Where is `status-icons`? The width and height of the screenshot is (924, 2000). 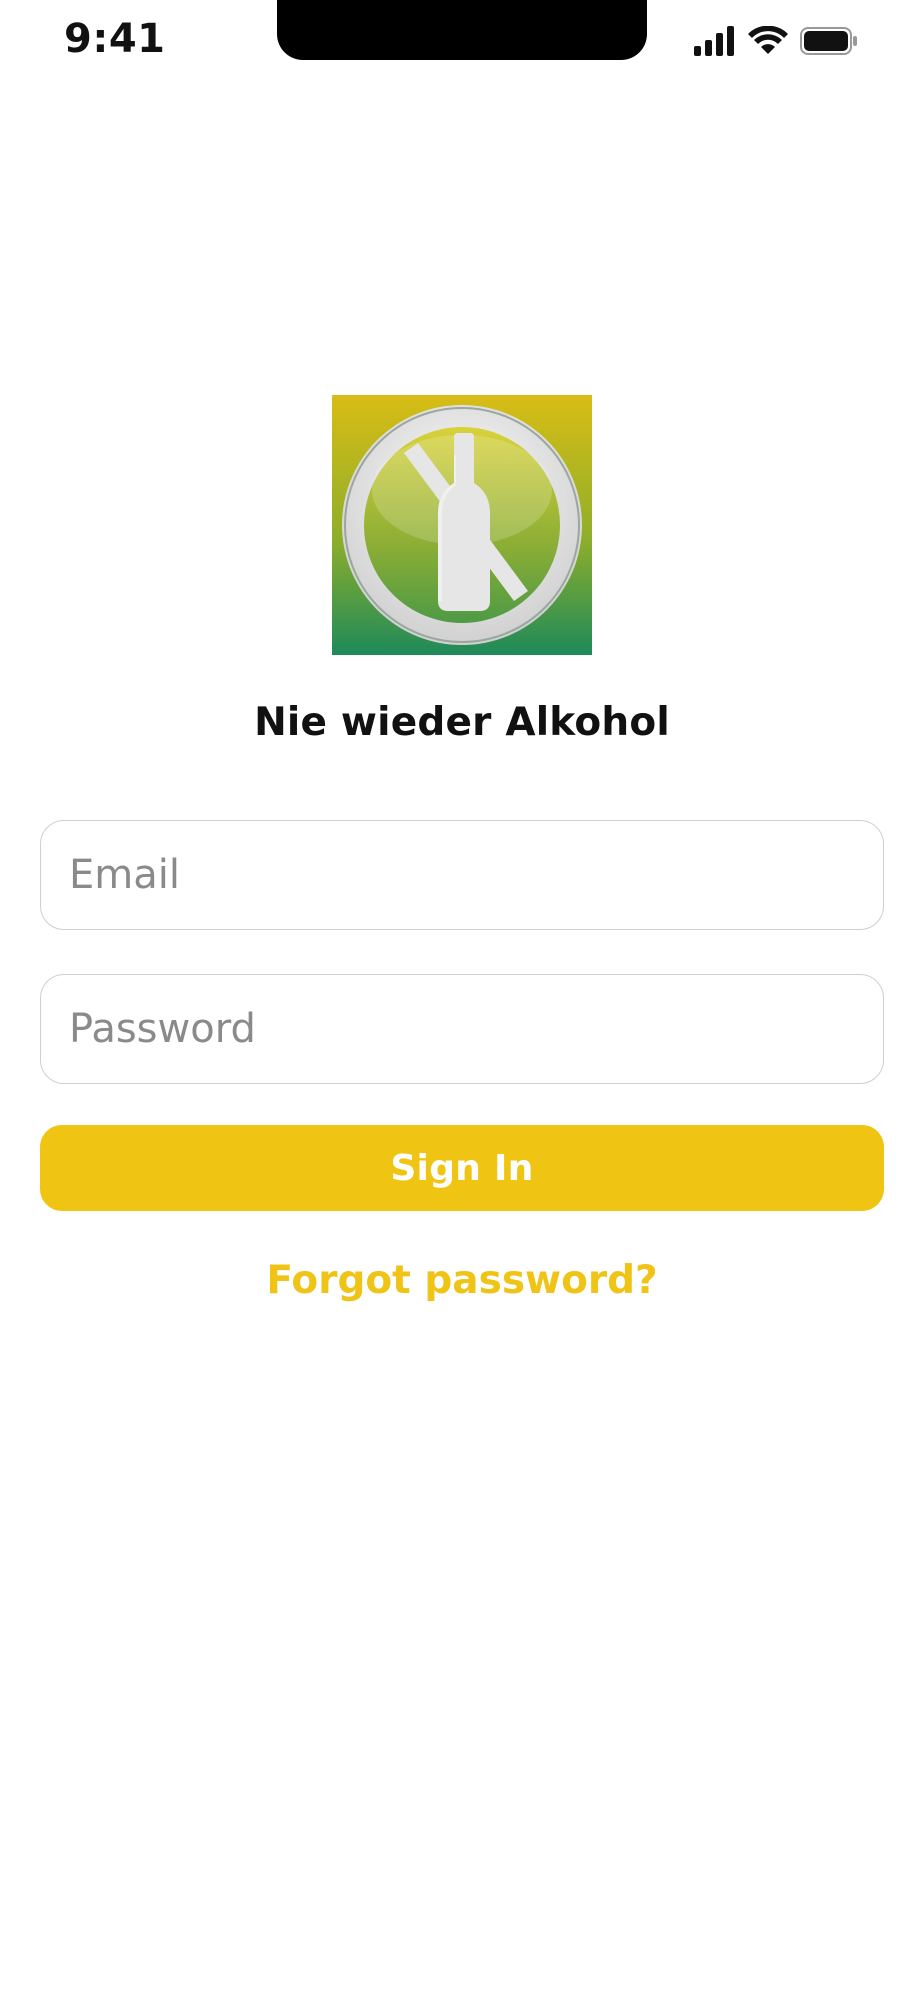 status-icons is located at coordinates (776, 41).